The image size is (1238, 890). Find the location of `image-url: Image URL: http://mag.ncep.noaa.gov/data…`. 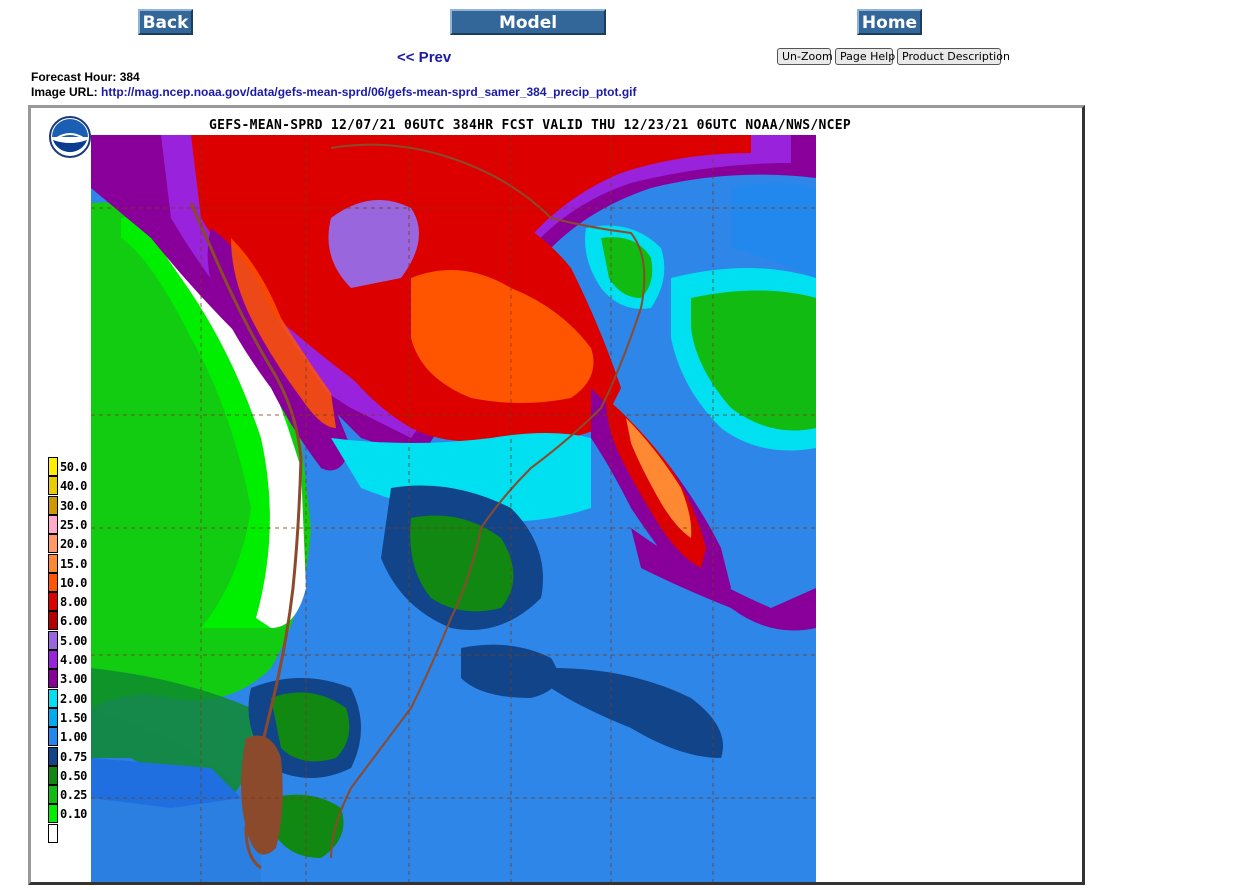

image-url: Image URL: http://mag.ncep.noaa.gov/data… is located at coordinates (334, 92).